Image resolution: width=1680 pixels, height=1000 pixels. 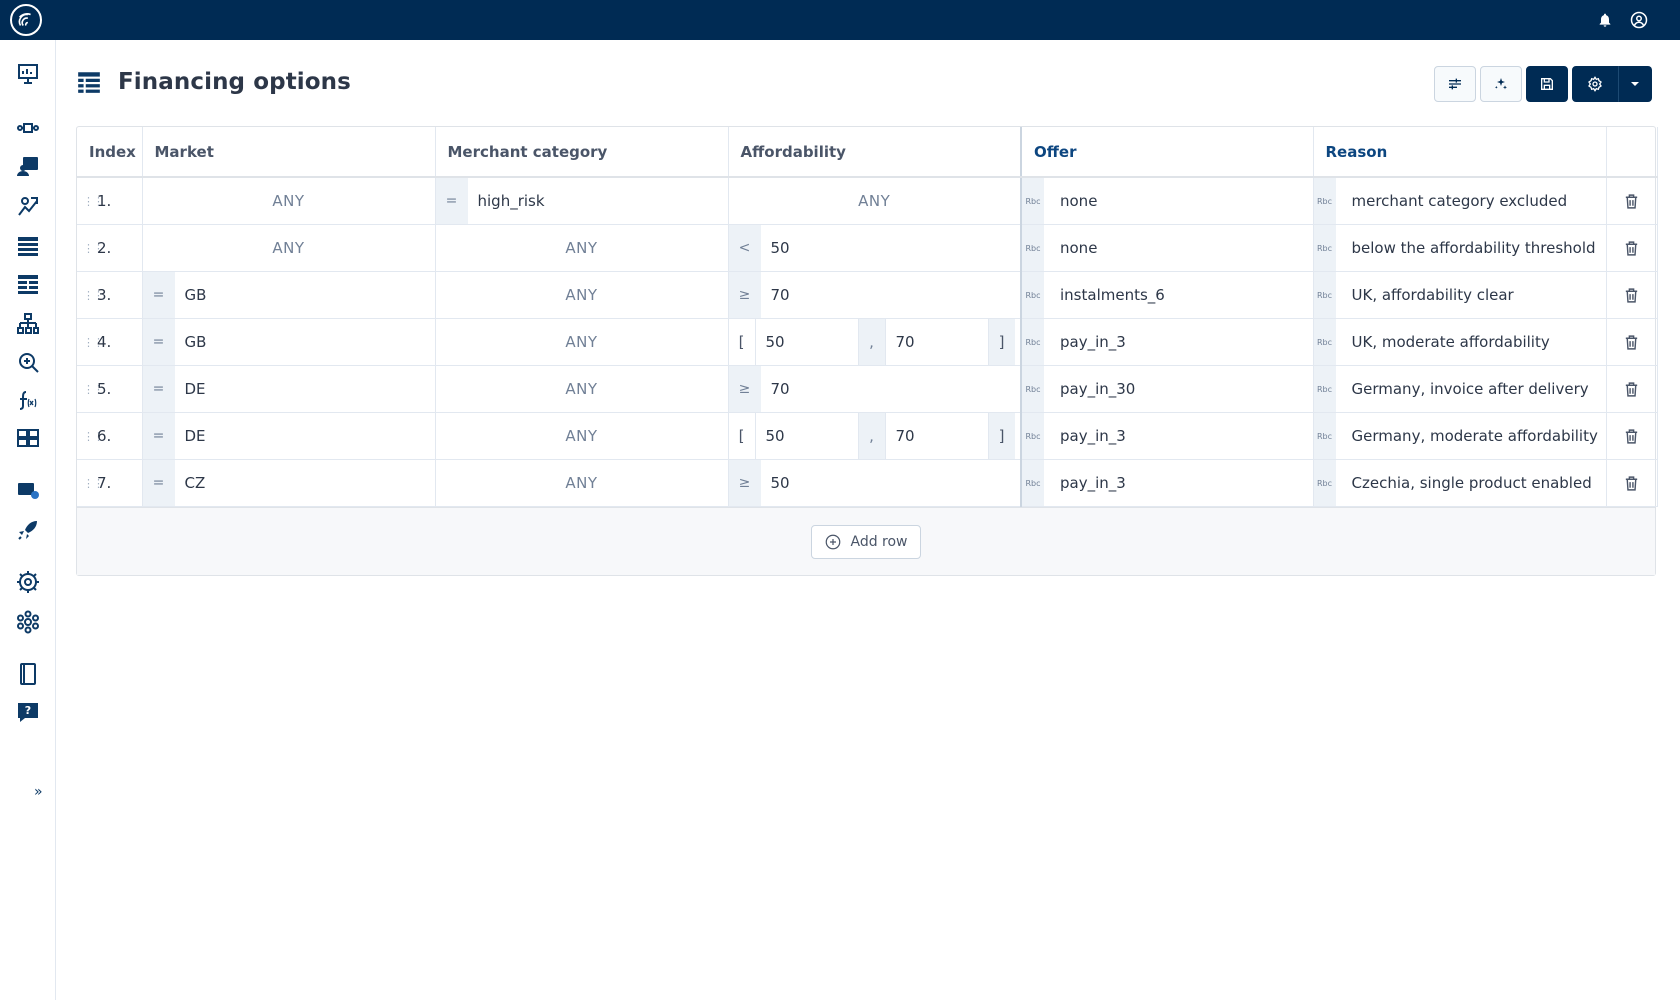 I want to click on integrations-icon, so click(x=28, y=622).